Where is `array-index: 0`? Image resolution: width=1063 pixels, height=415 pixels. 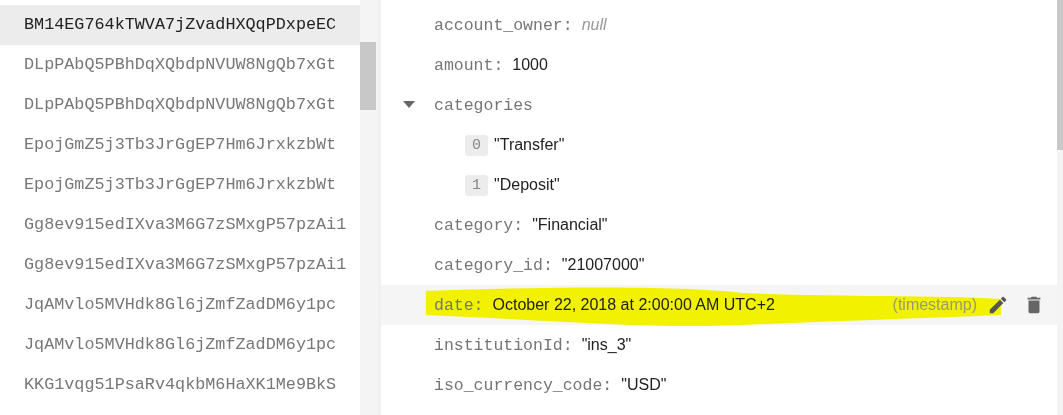 array-index: 0 is located at coordinates (476, 145).